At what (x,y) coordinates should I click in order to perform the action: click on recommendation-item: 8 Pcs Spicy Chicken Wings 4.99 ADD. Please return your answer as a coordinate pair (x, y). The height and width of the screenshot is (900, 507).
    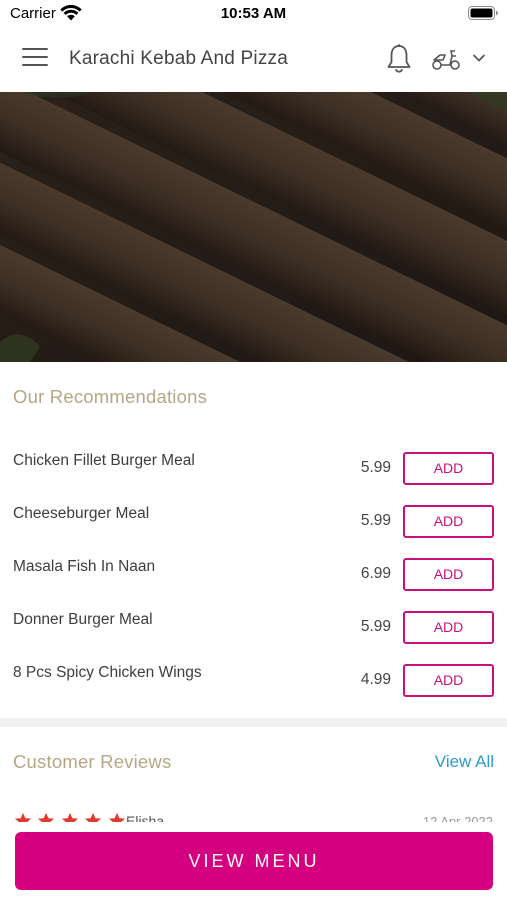
    Looking at the image, I should click on (253, 678).